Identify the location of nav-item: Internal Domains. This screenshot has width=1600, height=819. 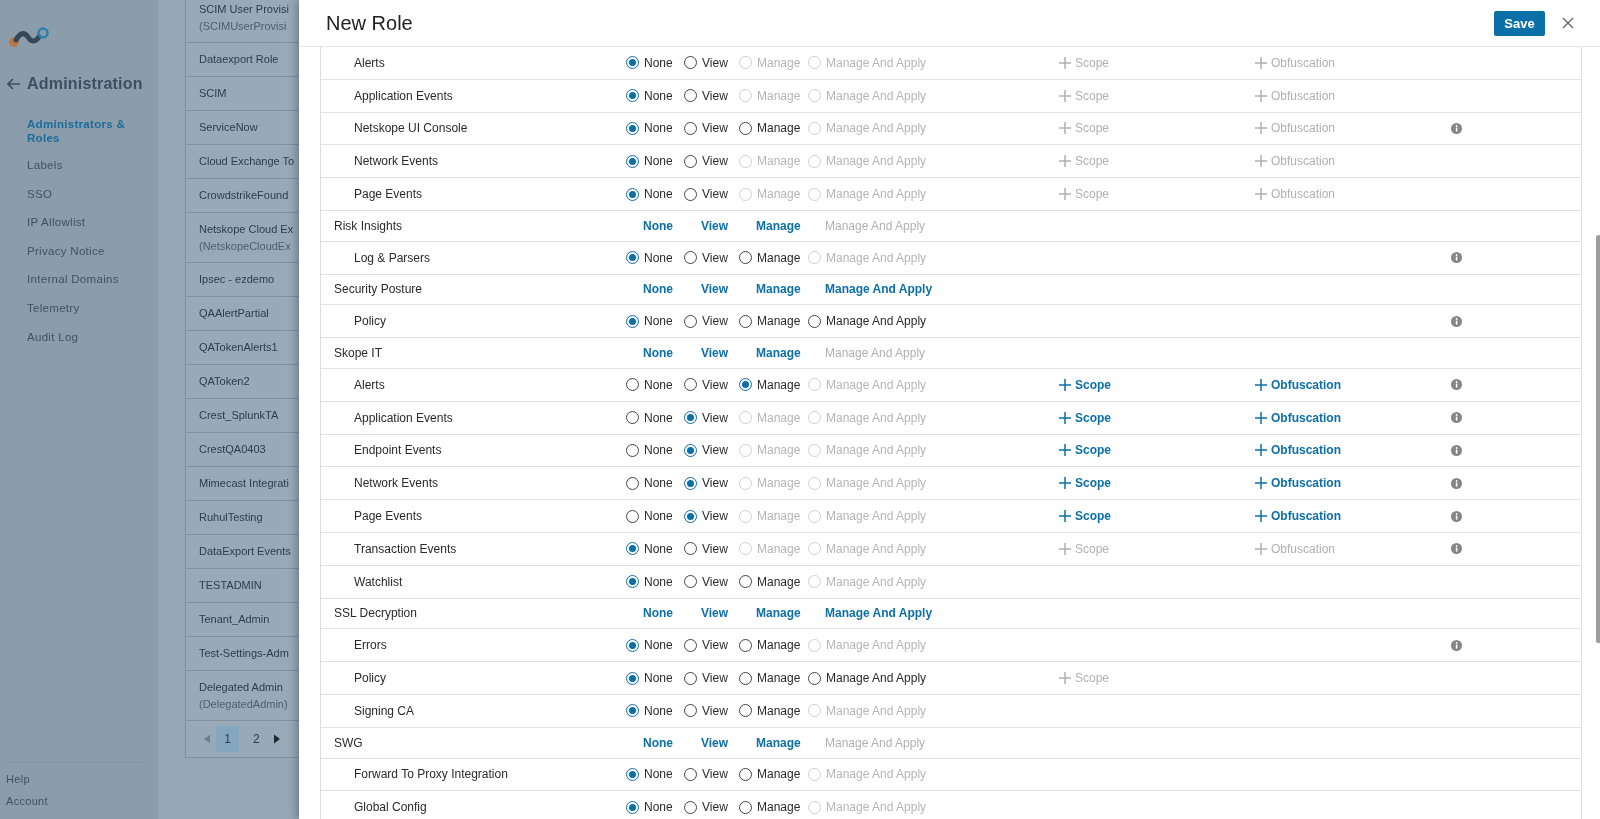
(92, 279).